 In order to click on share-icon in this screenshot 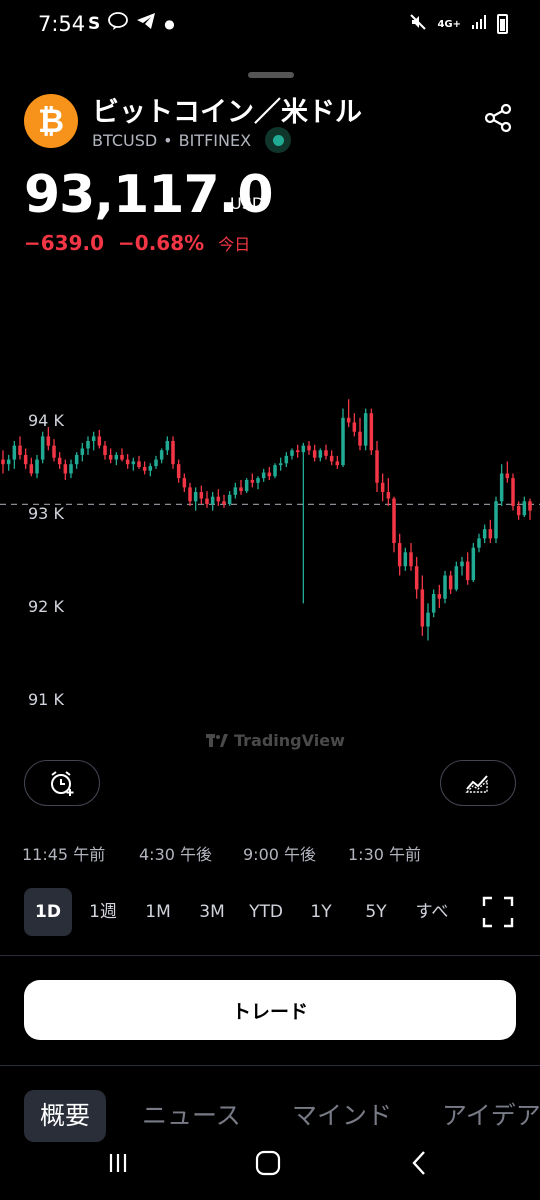, I will do `click(498, 118)`.